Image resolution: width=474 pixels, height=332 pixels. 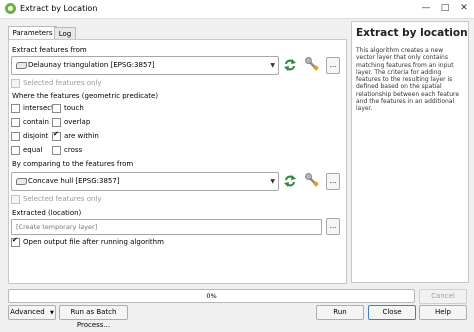 What do you see at coordinates (426, 8) in the screenshot?
I see `minimize-button: —` at bounding box center [426, 8].